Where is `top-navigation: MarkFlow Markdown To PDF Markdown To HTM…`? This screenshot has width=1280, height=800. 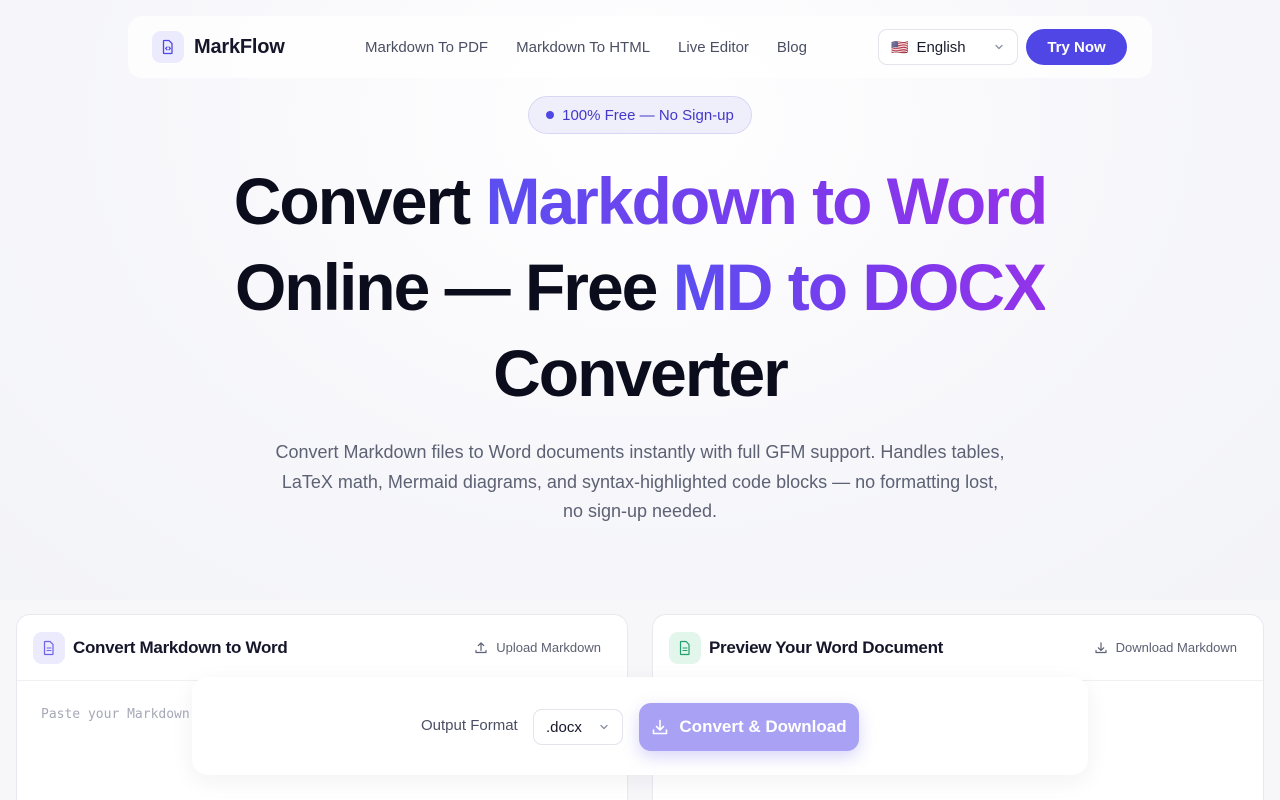 top-navigation: MarkFlow Markdown To PDF Markdown To HTM… is located at coordinates (640, 47).